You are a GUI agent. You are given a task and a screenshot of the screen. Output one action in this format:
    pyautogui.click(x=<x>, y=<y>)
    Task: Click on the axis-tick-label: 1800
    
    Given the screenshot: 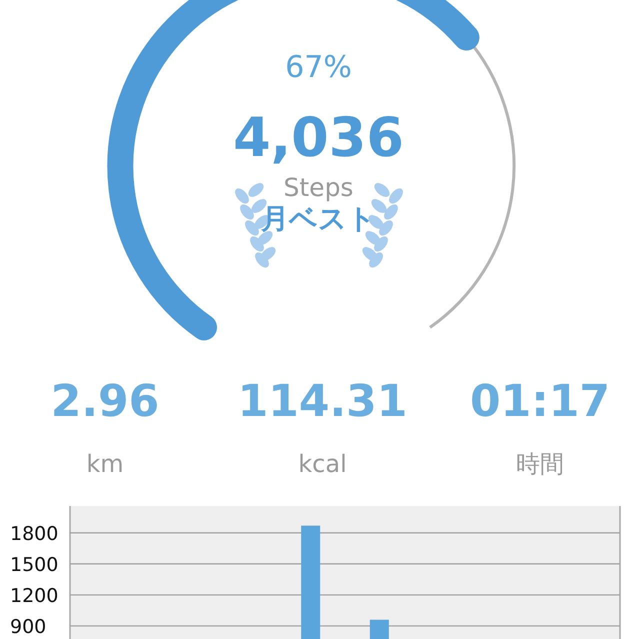 What is the action you would take?
    pyautogui.click(x=34, y=533)
    